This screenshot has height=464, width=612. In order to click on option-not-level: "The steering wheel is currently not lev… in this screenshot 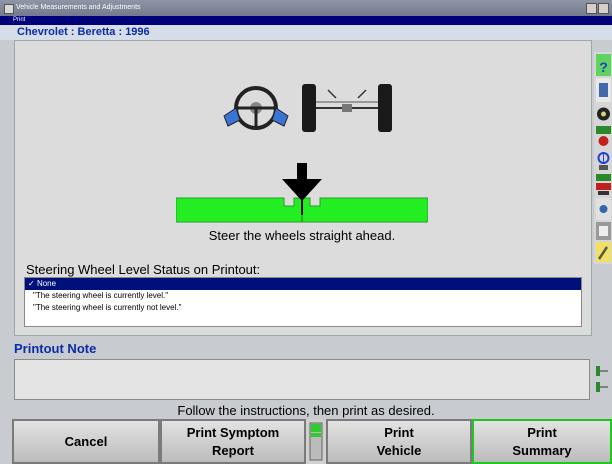, I will do `click(303, 308)`.